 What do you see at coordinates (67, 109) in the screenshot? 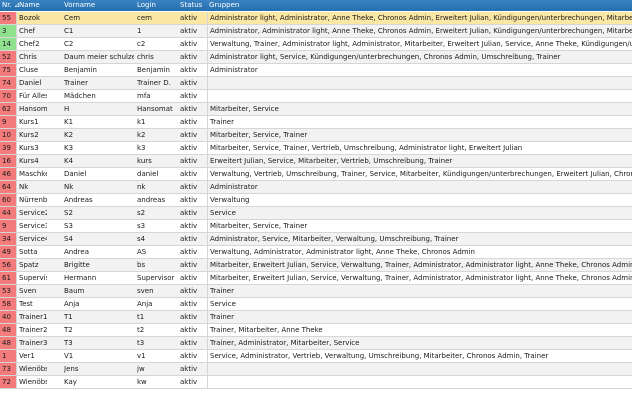
I see `row-vorname-cell: H` at bounding box center [67, 109].